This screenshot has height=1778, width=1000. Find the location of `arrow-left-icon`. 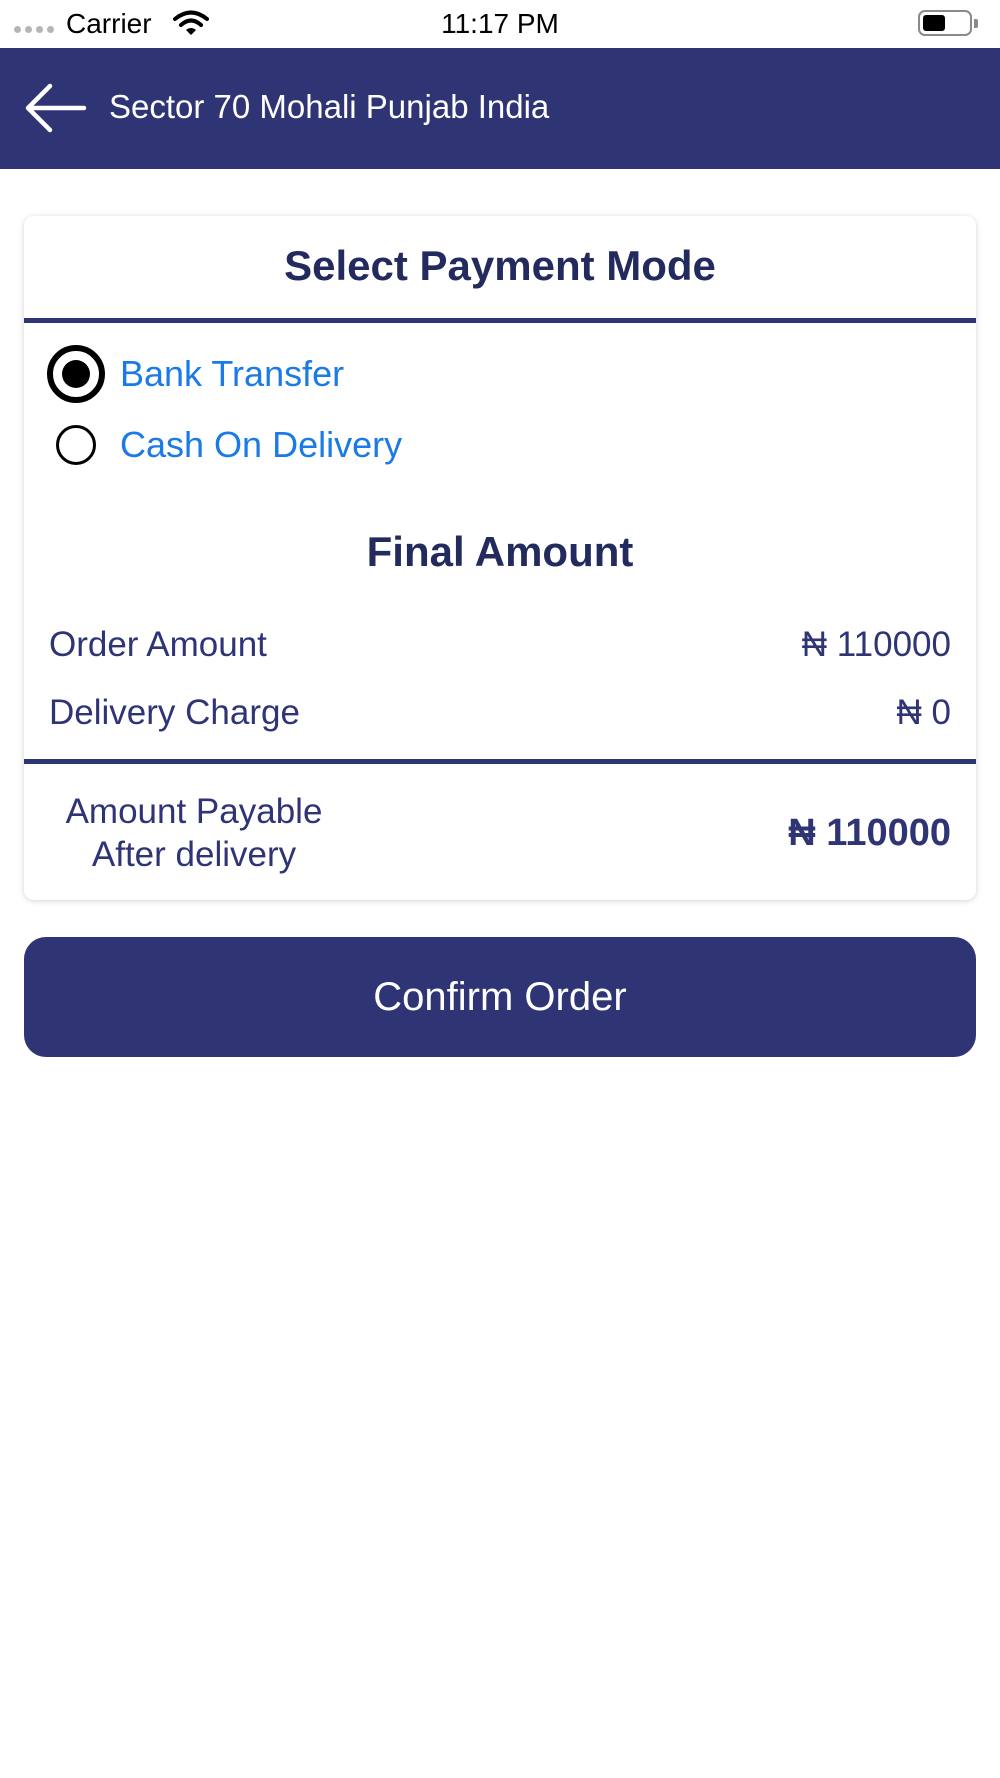

arrow-left-icon is located at coordinates (56, 108).